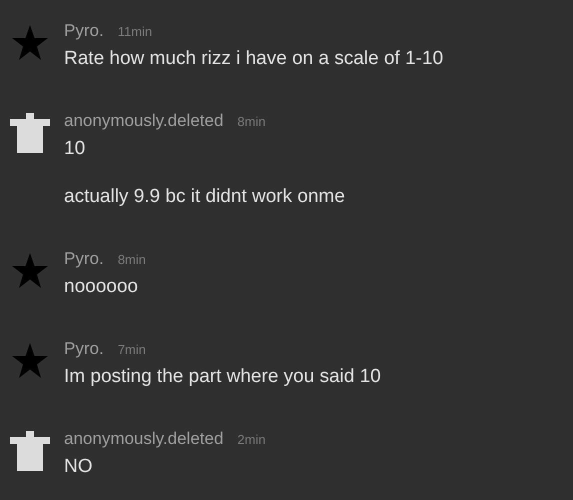  What do you see at coordinates (75, 149) in the screenshot?
I see `comment-text: 10` at bounding box center [75, 149].